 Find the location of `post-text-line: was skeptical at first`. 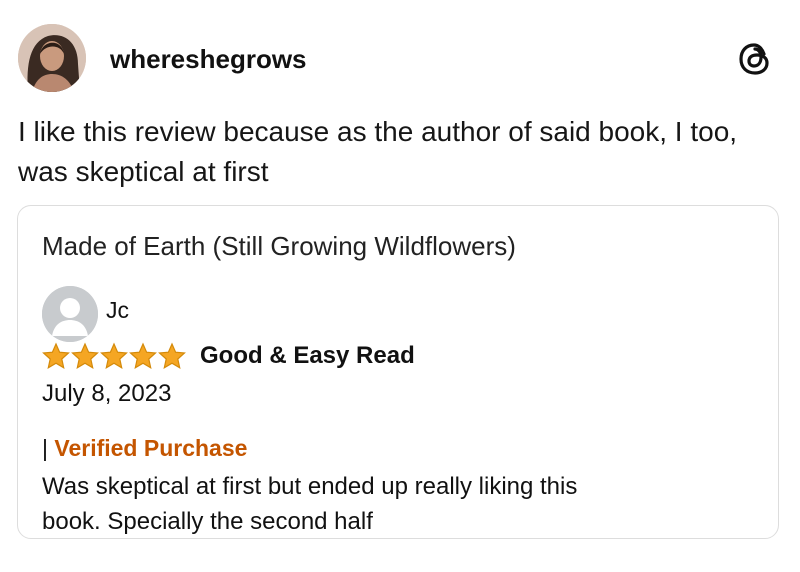

post-text-line: was skeptical at first is located at coordinates (143, 171).